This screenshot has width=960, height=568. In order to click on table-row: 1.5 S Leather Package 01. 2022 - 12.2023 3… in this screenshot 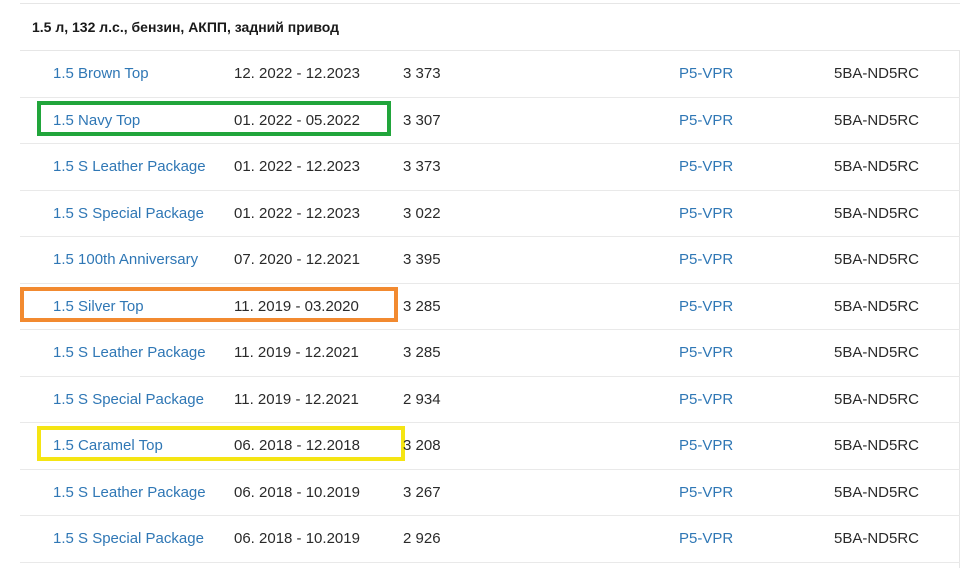, I will do `click(490, 167)`.